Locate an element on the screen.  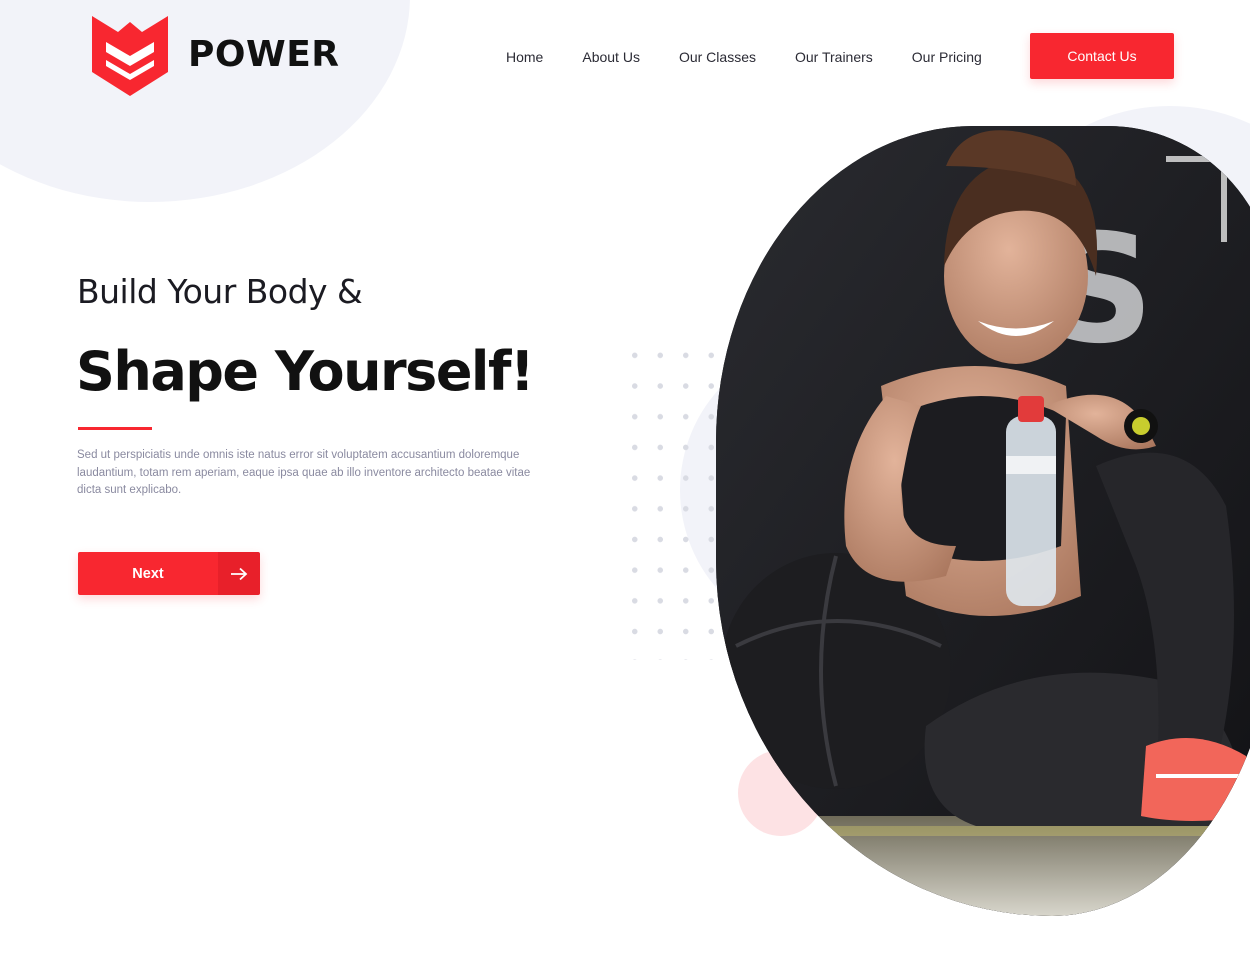
hero-subtitle: Build Your Body & is located at coordinates (220, 291).